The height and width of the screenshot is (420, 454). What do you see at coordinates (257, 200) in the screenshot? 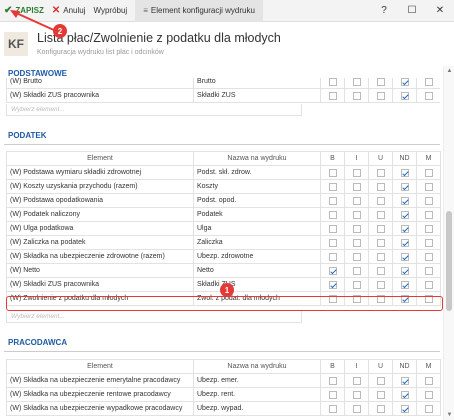
I see `print-name-cell: Podst. opod.` at bounding box center [257, 200].